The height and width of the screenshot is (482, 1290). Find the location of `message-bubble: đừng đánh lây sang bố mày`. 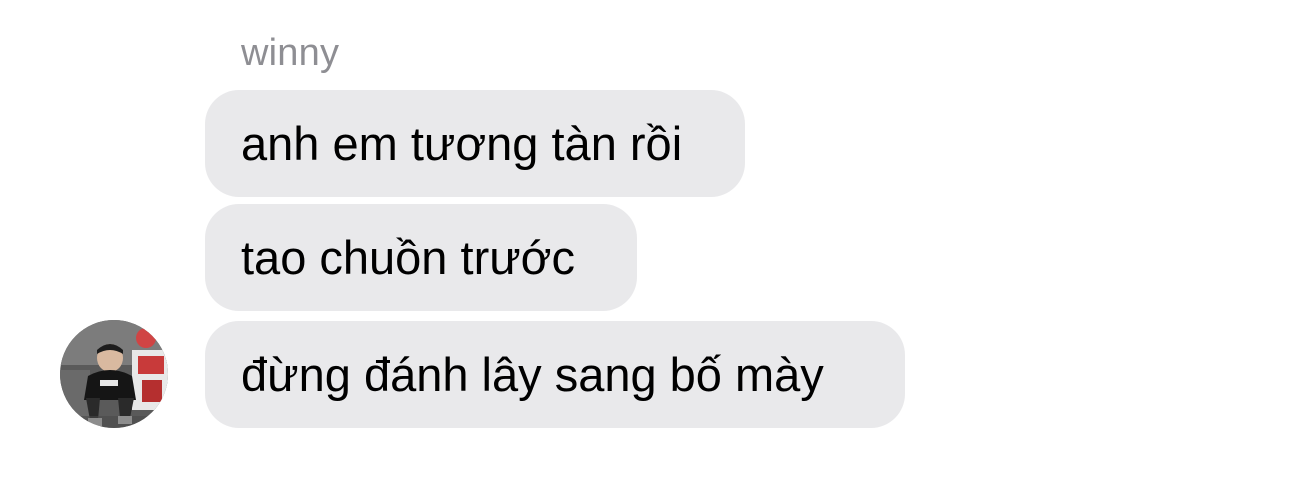

message-bubble: đừng đánh lây sang bố mày is located at coordinates (555, 374).